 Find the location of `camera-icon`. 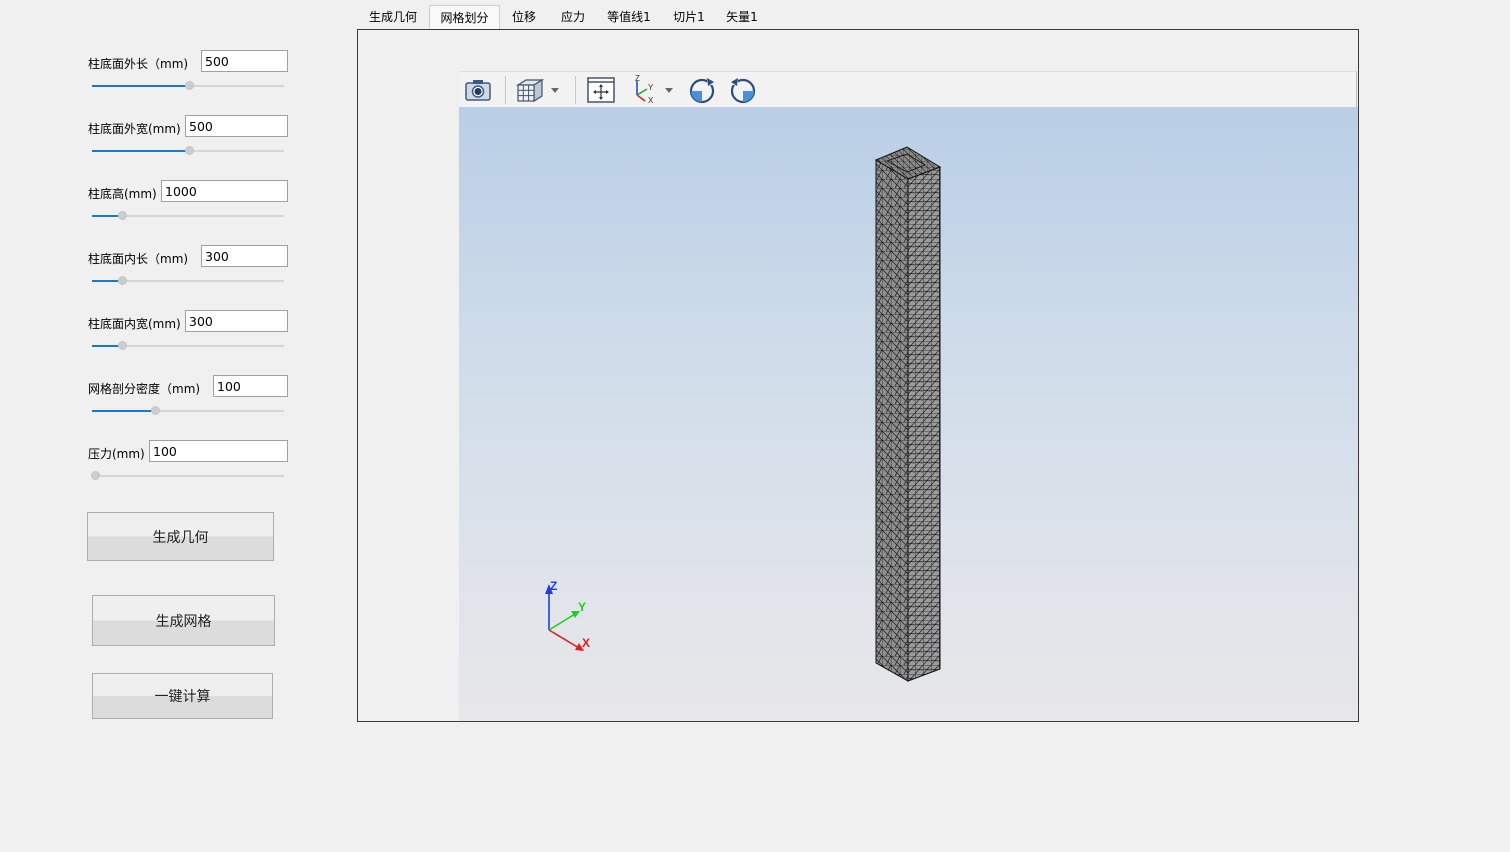

camera-icon is located at coordinates (478, 90).